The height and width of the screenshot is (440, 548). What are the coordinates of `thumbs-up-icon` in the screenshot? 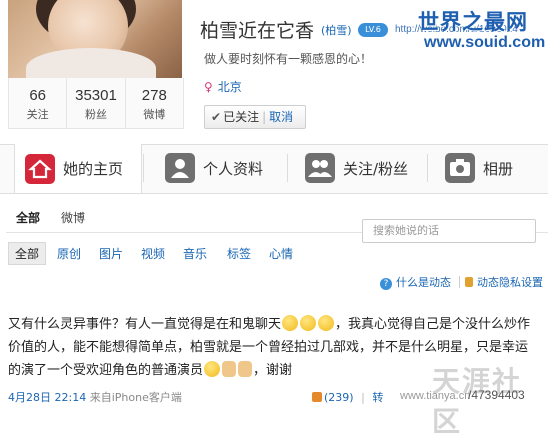 It's located at (317, 397).